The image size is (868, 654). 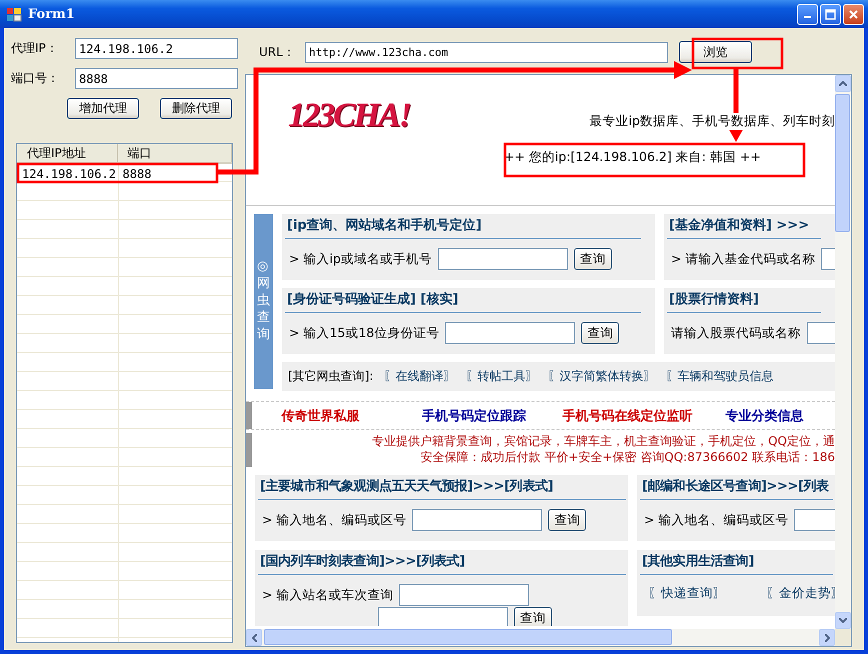 I want to click on section-title: [主要城市和气象观测点五天天气预报]>>>[列表式], so click(x=442, y=487).